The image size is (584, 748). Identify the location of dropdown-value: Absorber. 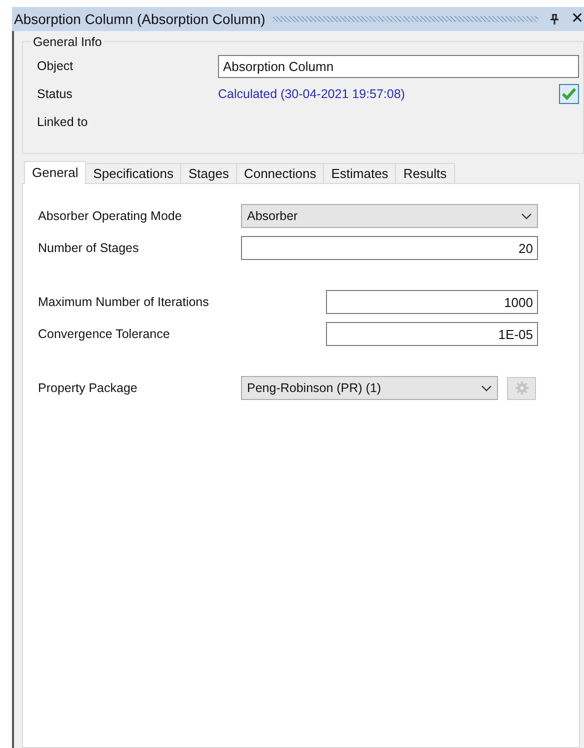
(272, 216).